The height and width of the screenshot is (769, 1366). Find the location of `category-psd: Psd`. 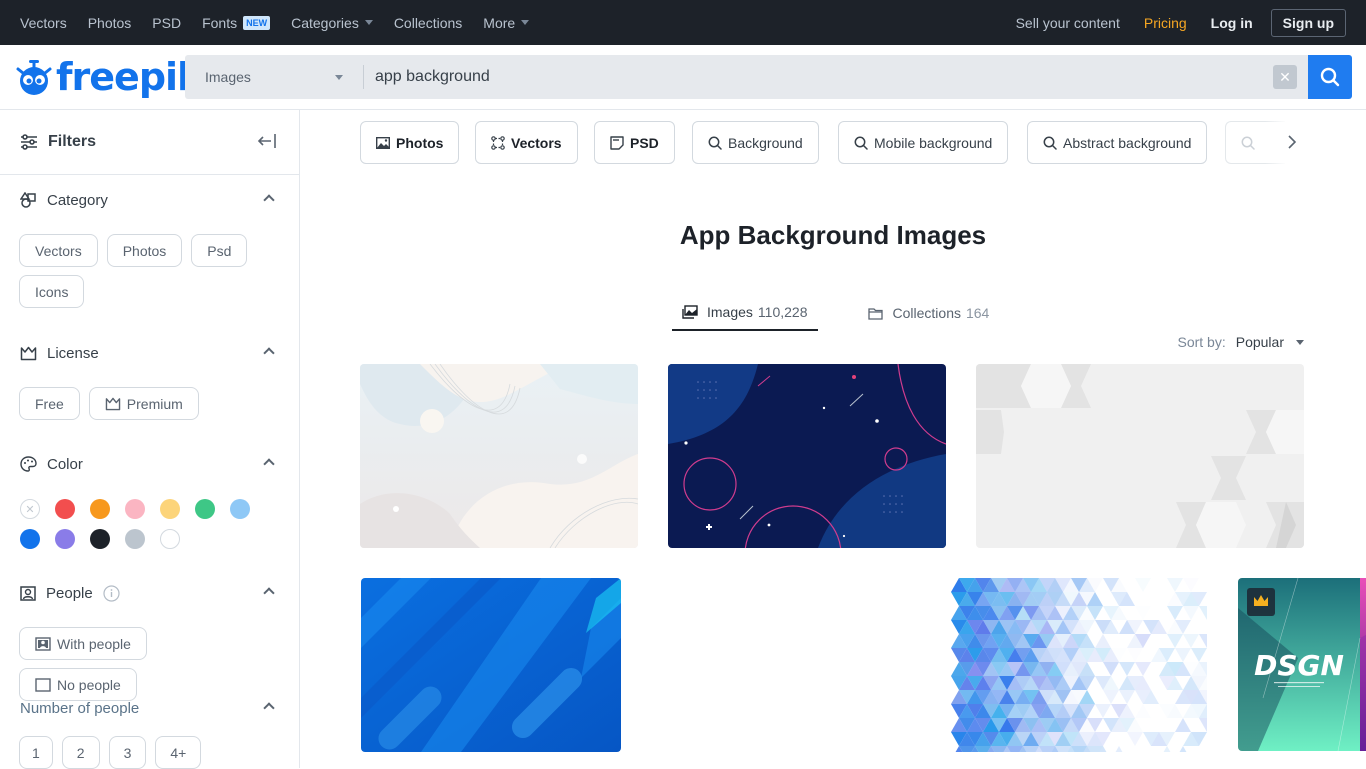

category-psd: Psd is located at coordinates (219, 250).